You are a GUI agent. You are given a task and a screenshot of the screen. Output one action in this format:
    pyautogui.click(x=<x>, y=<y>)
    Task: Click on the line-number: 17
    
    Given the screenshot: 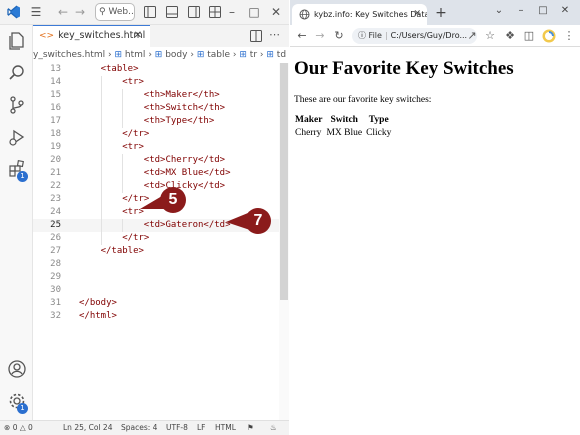 What is the action you would take?
    pyautogui.click(x=55, y=121)
    